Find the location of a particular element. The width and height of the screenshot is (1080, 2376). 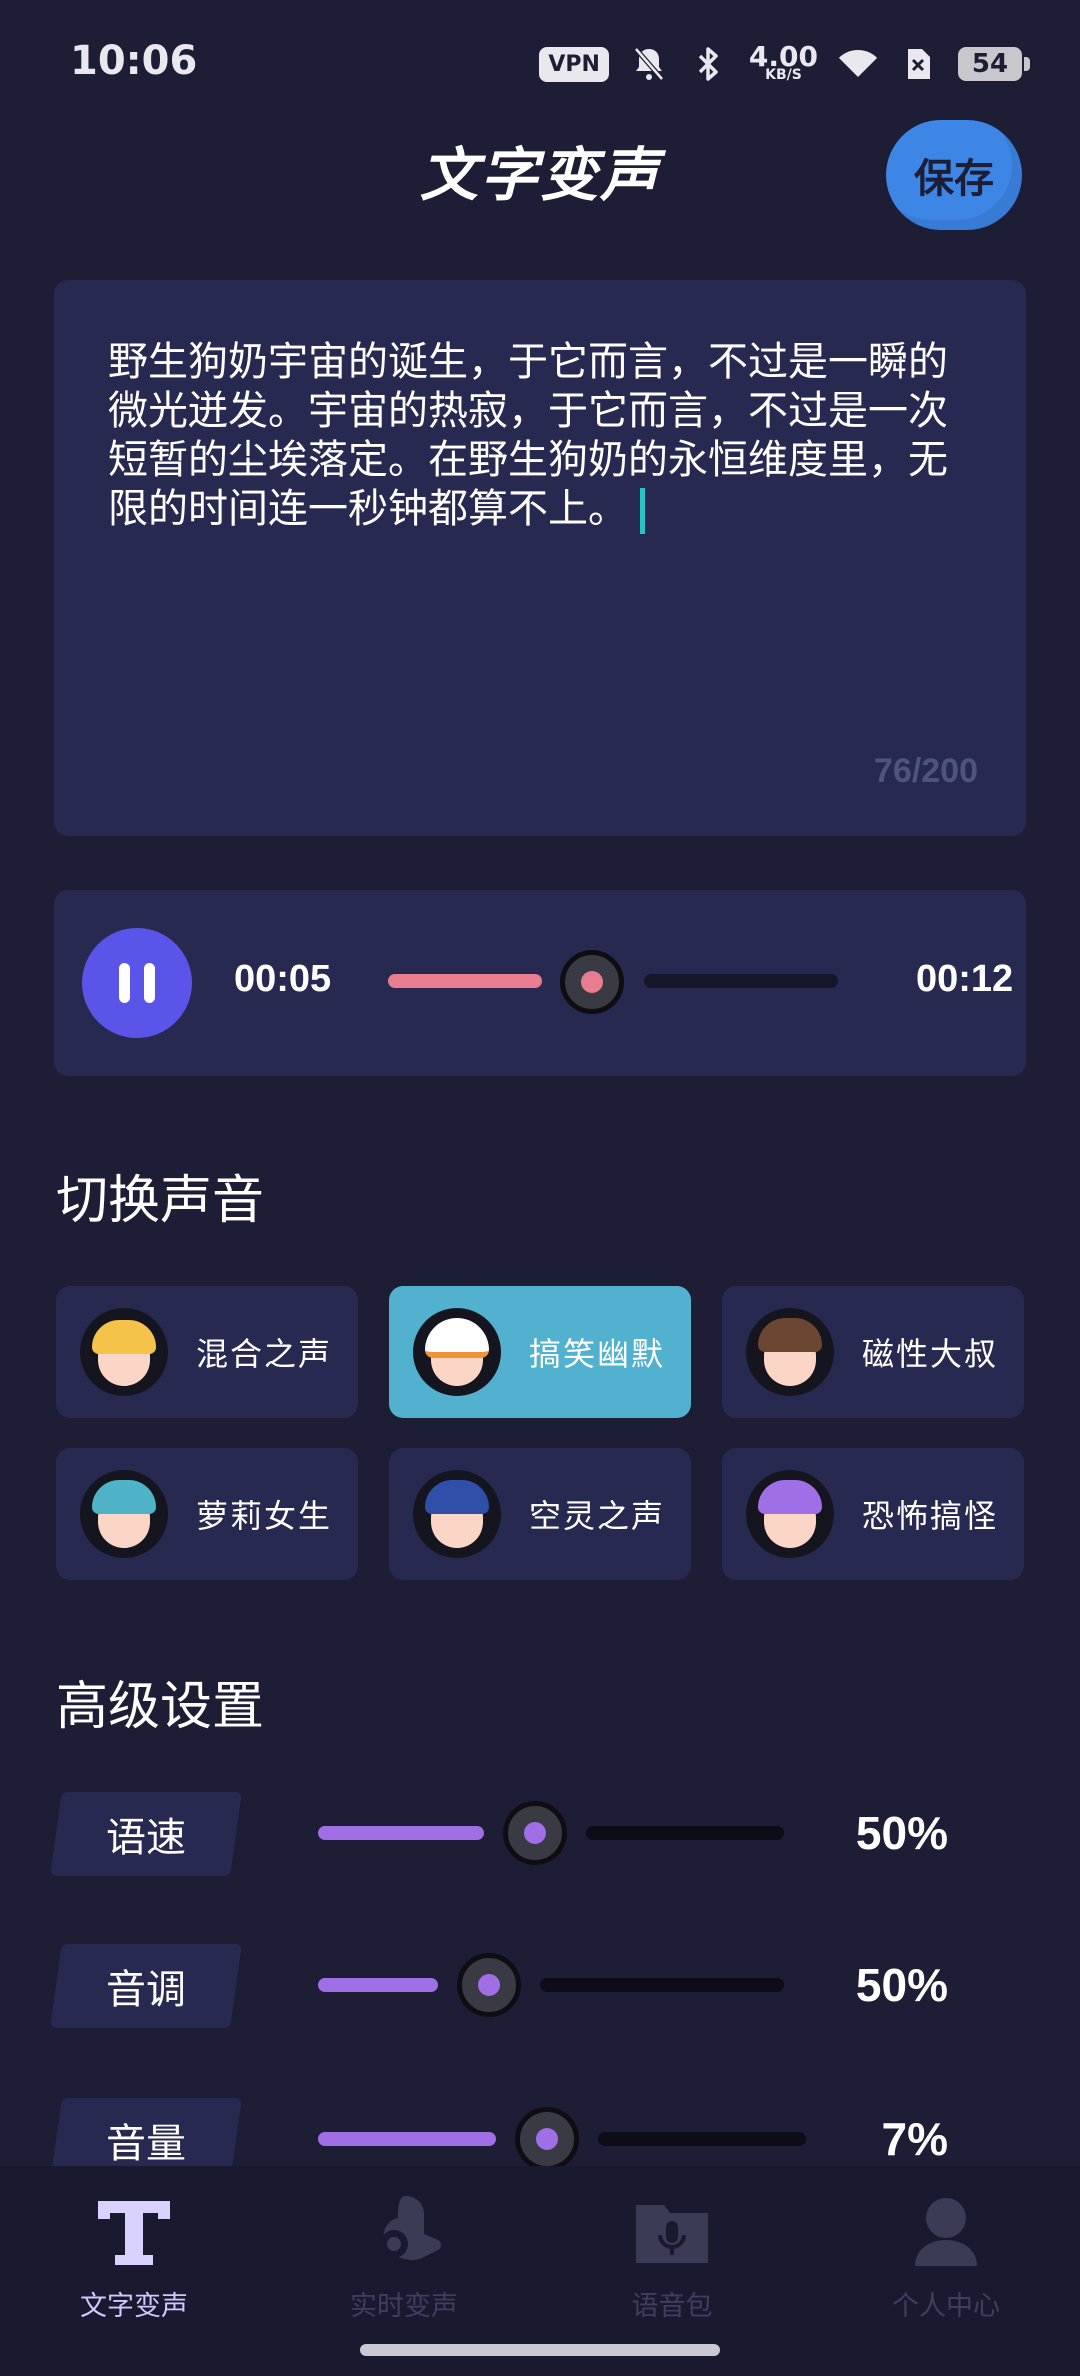

nav-item-voice-pack: 语音包 is located at coordinates (672, 2256).